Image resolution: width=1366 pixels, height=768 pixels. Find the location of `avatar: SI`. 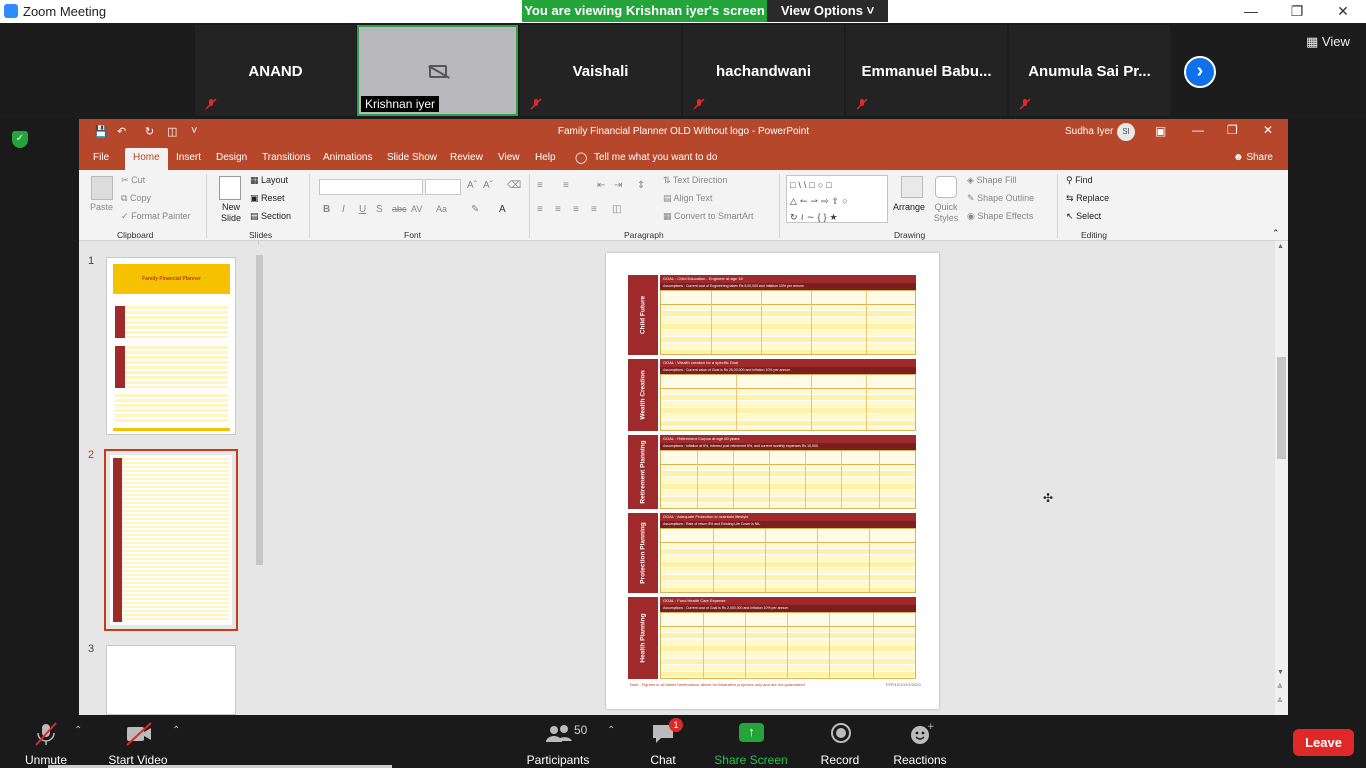

avatar: SI is located at coordinates (1126, 132).